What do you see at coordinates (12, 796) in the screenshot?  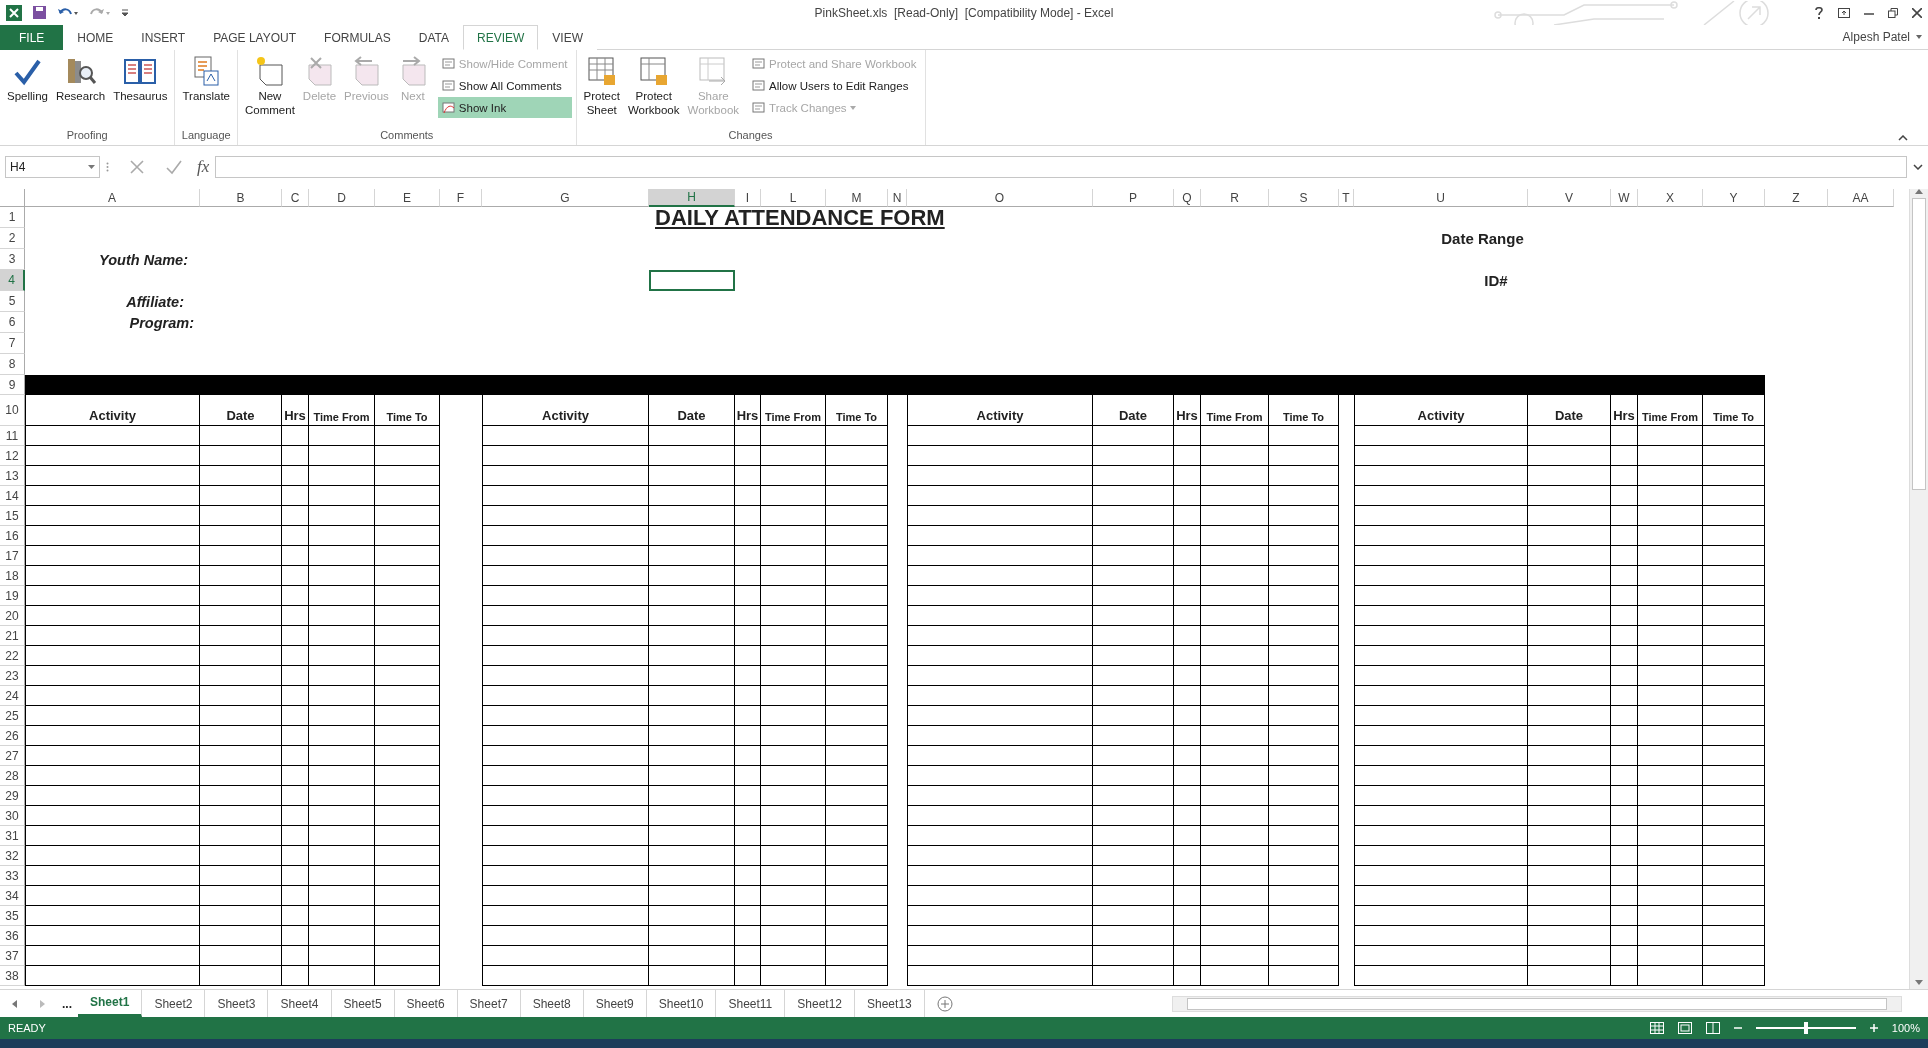 I see `row-header: 29` at bounding box center [12, 796].